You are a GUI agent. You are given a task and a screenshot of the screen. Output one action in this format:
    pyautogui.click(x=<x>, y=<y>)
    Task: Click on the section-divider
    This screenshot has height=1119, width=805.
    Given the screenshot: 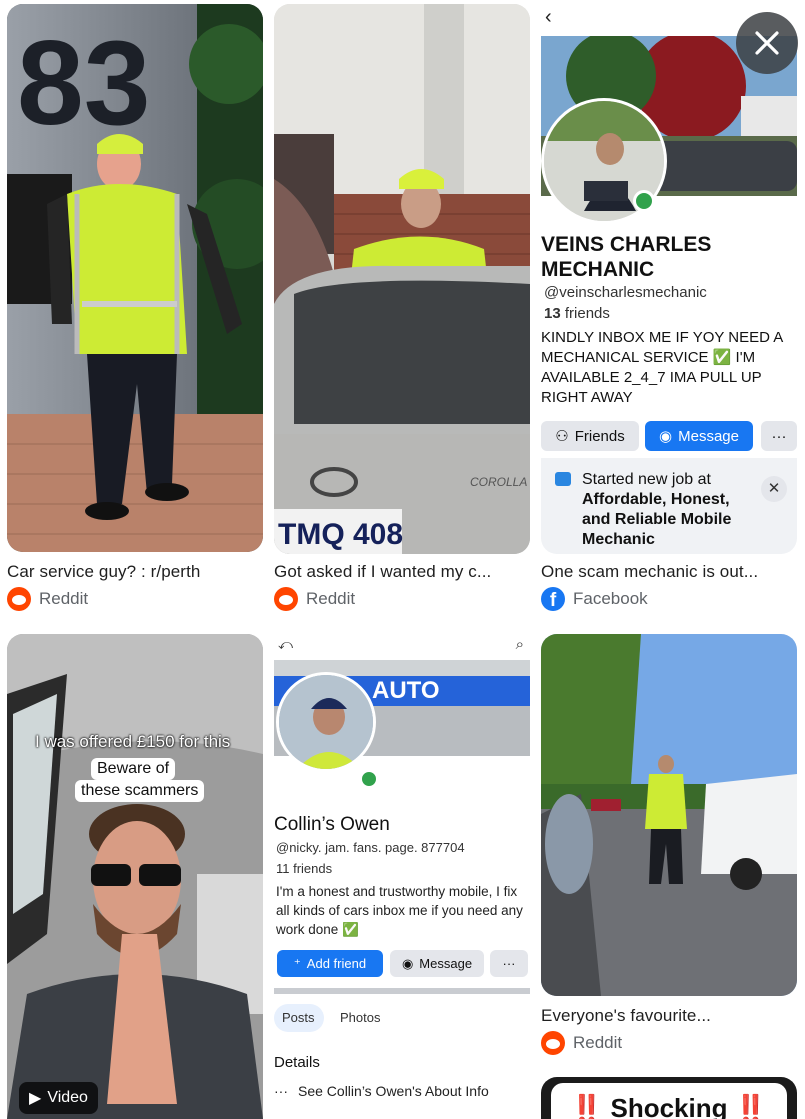 What is the action you would take?
    pyautogui.click(x=402, y=991)
    